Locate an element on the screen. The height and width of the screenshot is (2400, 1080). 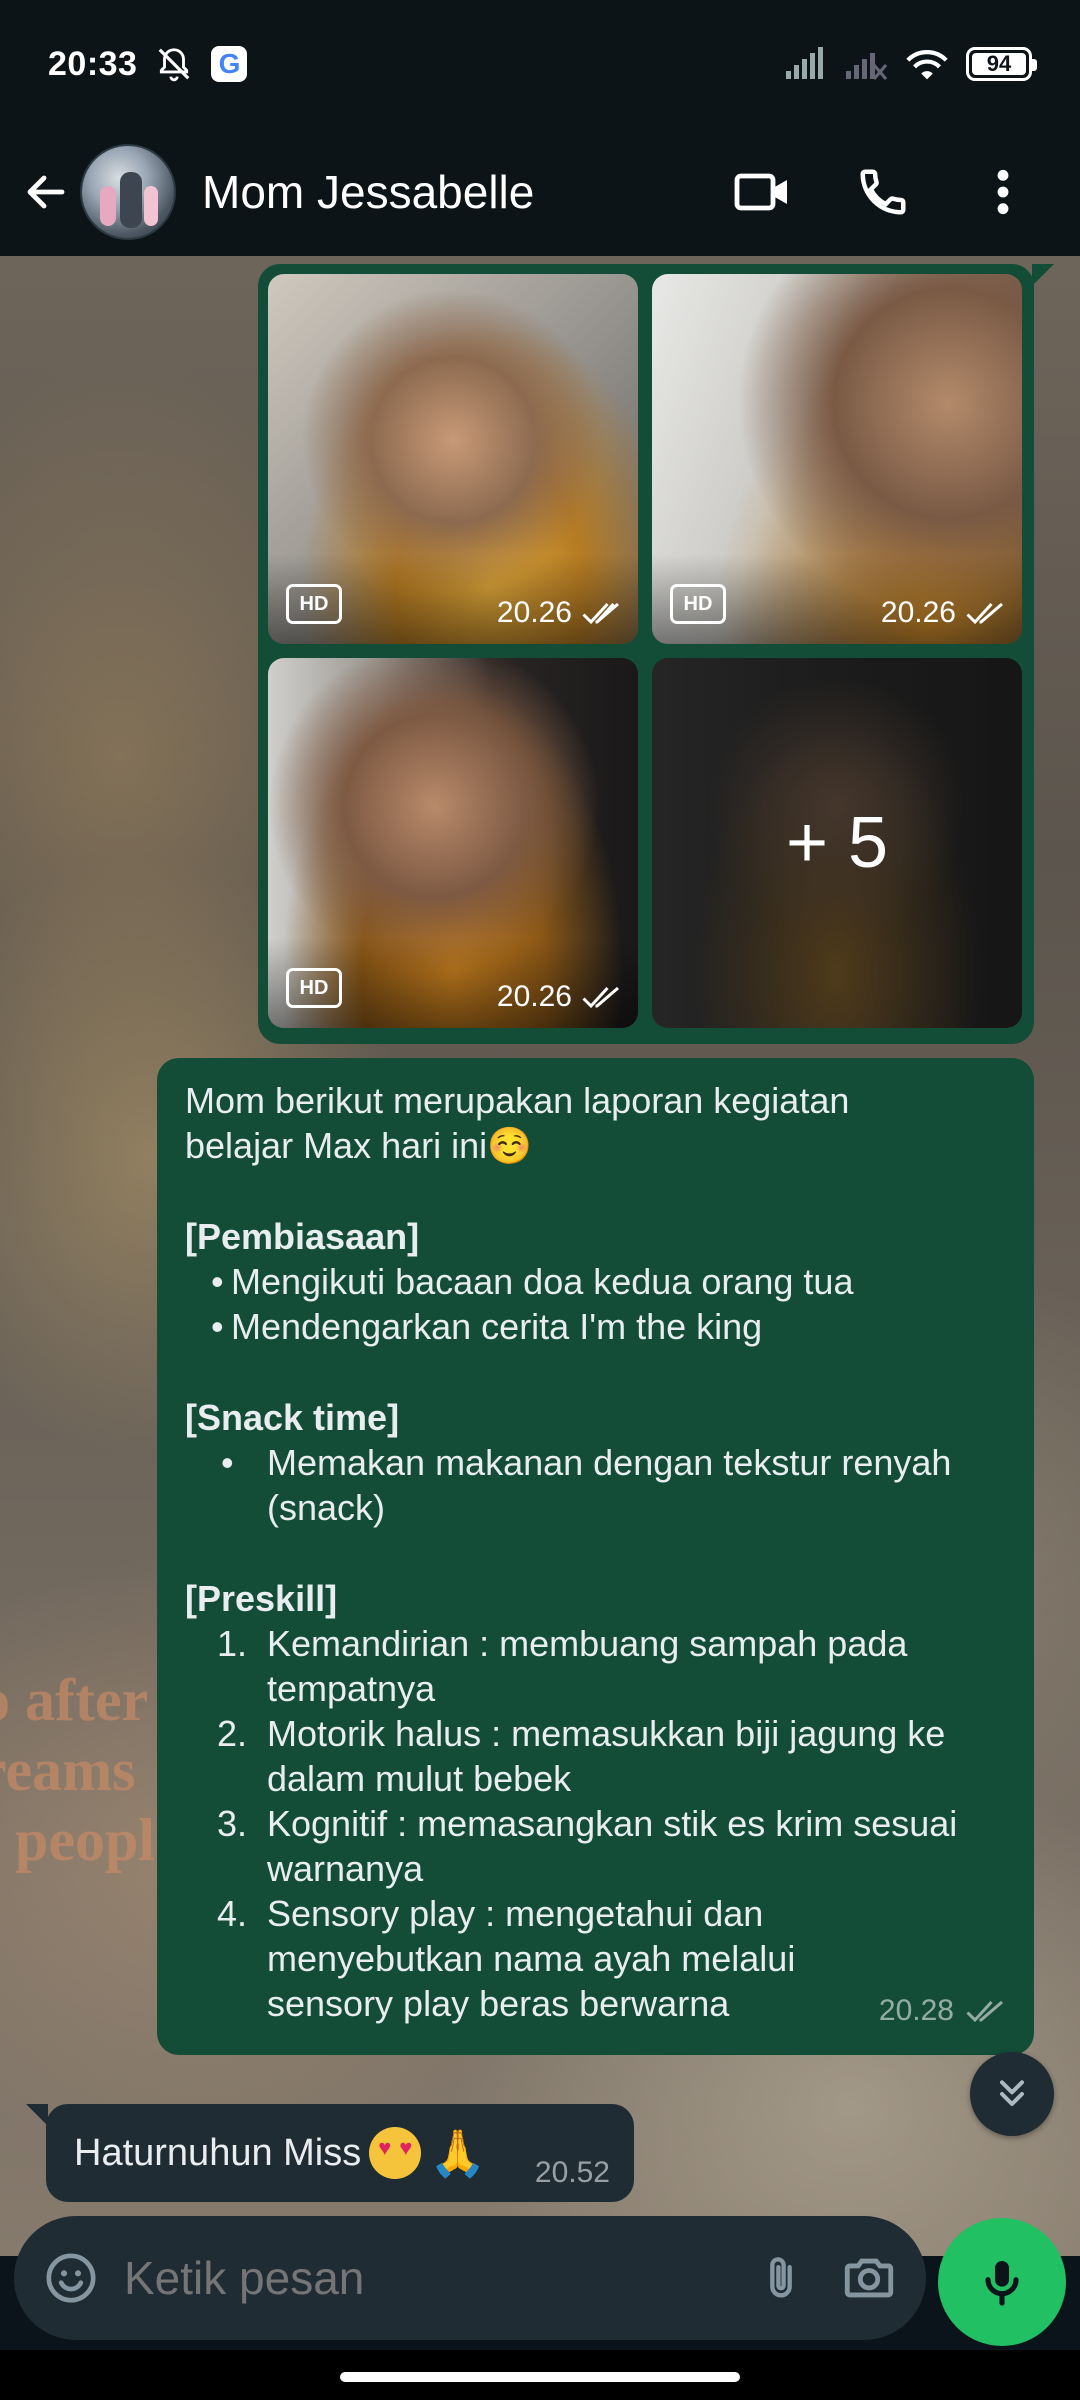
wifi-icon is located at coordinates (927, 64).